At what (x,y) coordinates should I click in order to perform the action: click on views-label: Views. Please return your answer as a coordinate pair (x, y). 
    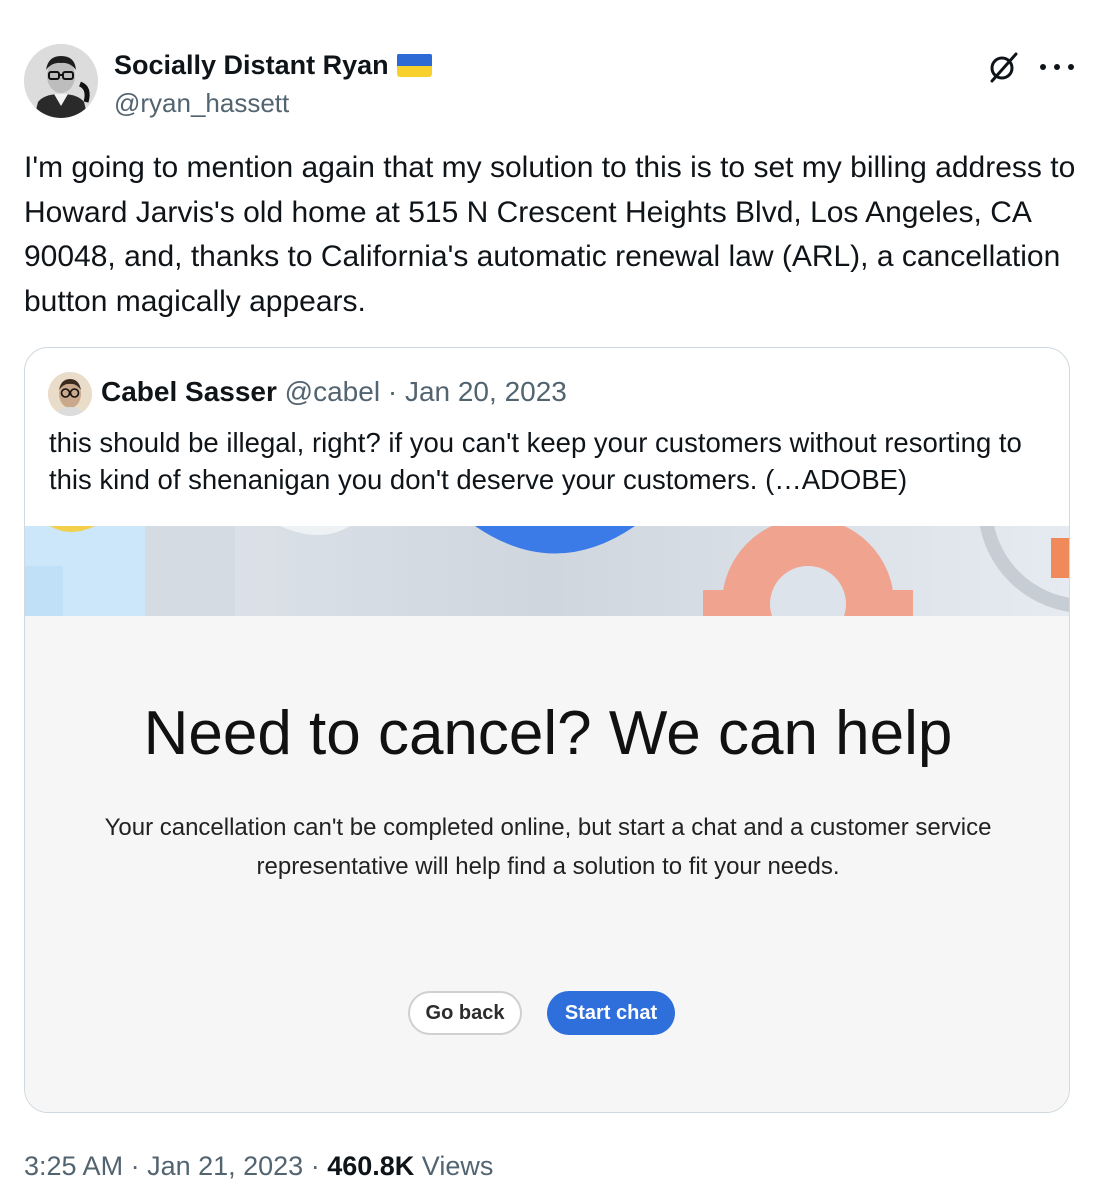
    Looking at the image, I should click on (457, 1166).